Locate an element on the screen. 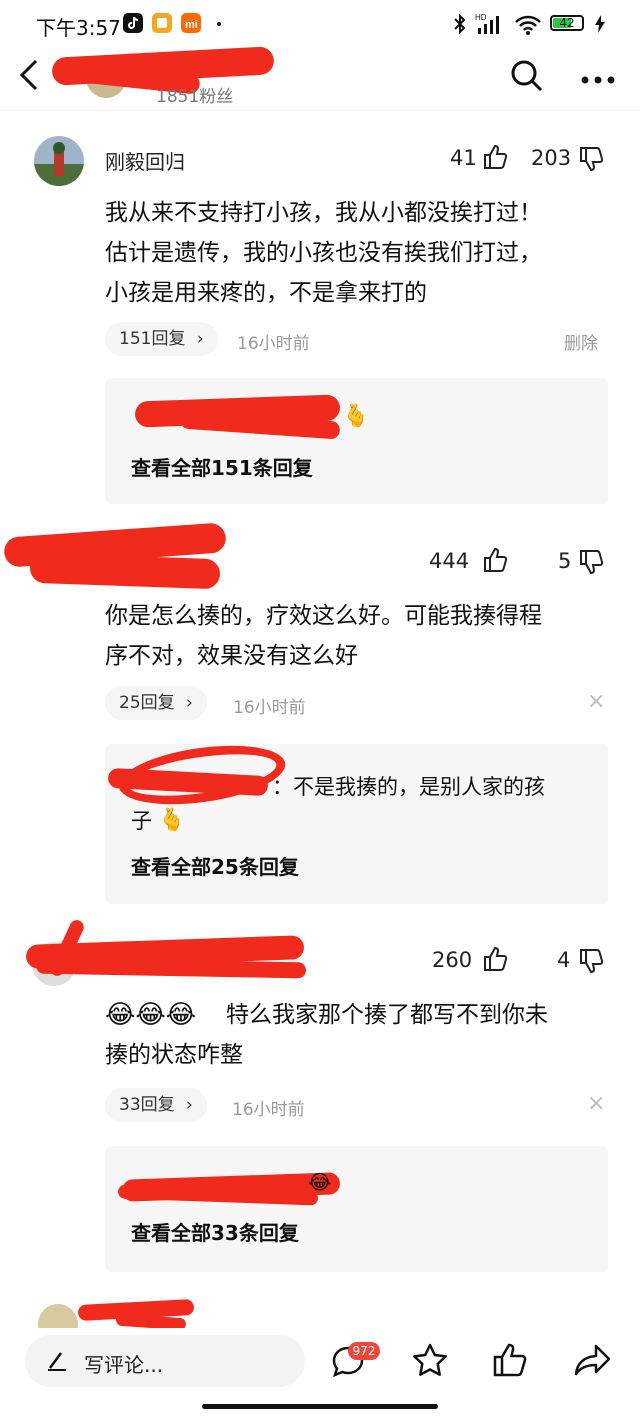 Image resolution: width=640 pixels, height=1422 pixels. back-button is located at coordinates (29, 78).